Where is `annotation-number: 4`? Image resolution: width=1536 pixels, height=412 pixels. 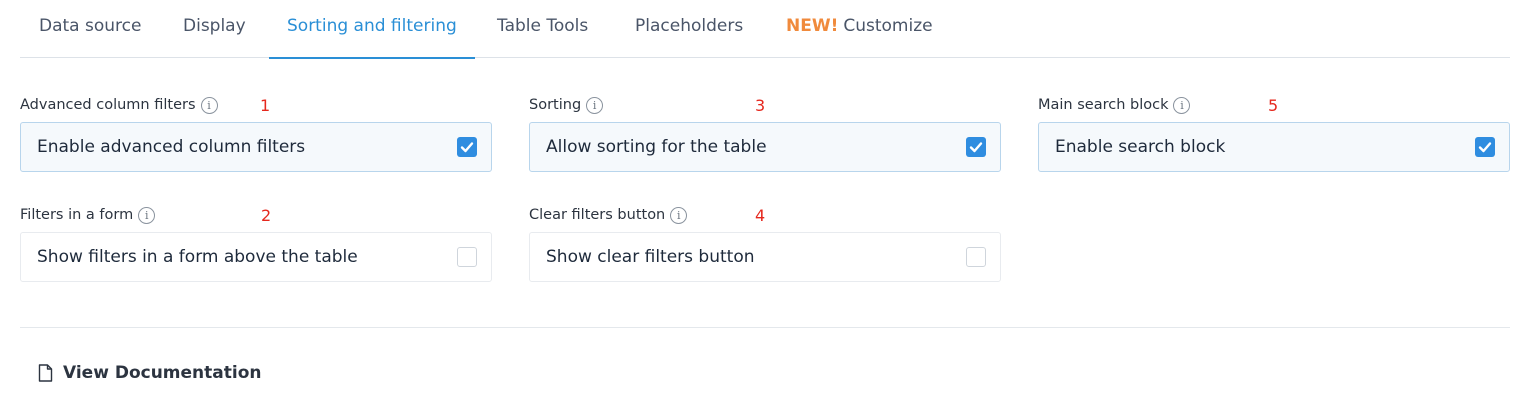
annotation-number: 4 is located at coordinates (760, 215).